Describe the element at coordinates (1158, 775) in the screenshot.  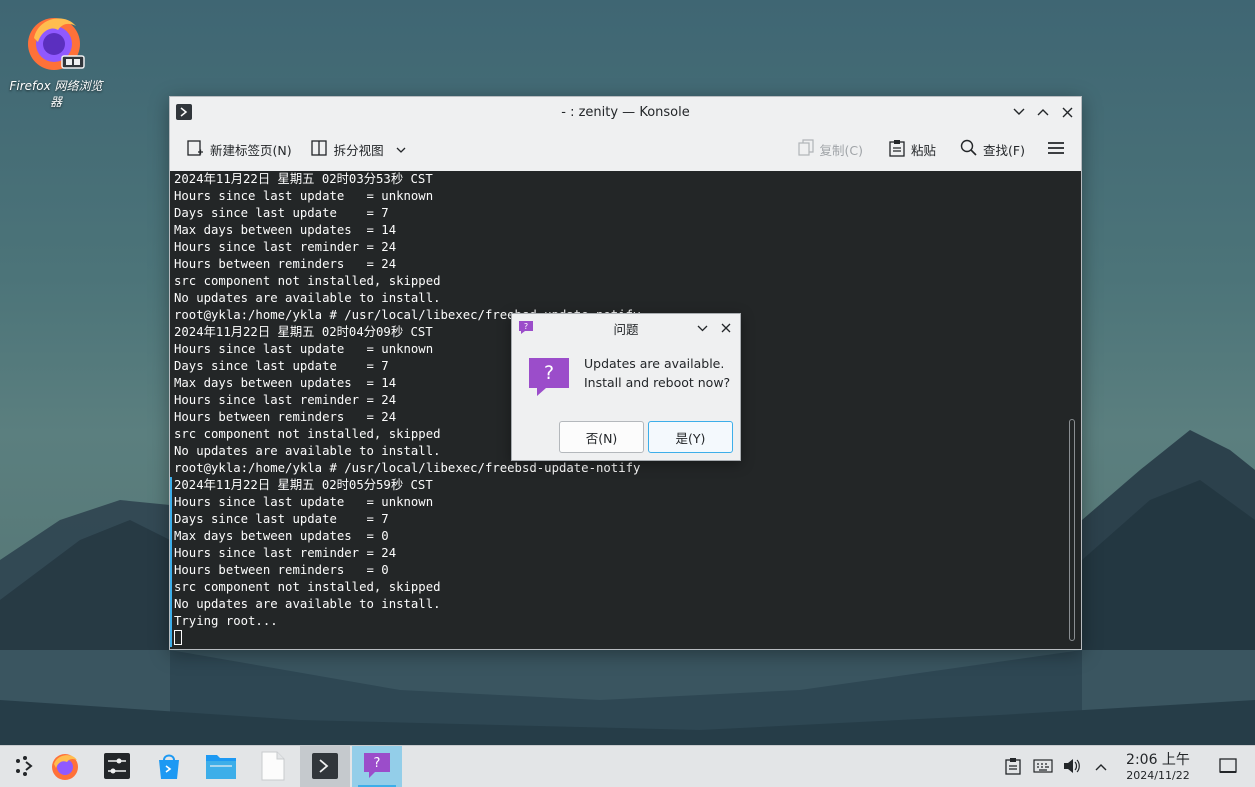
I see `clock-date: 2024/11/22` at that location.